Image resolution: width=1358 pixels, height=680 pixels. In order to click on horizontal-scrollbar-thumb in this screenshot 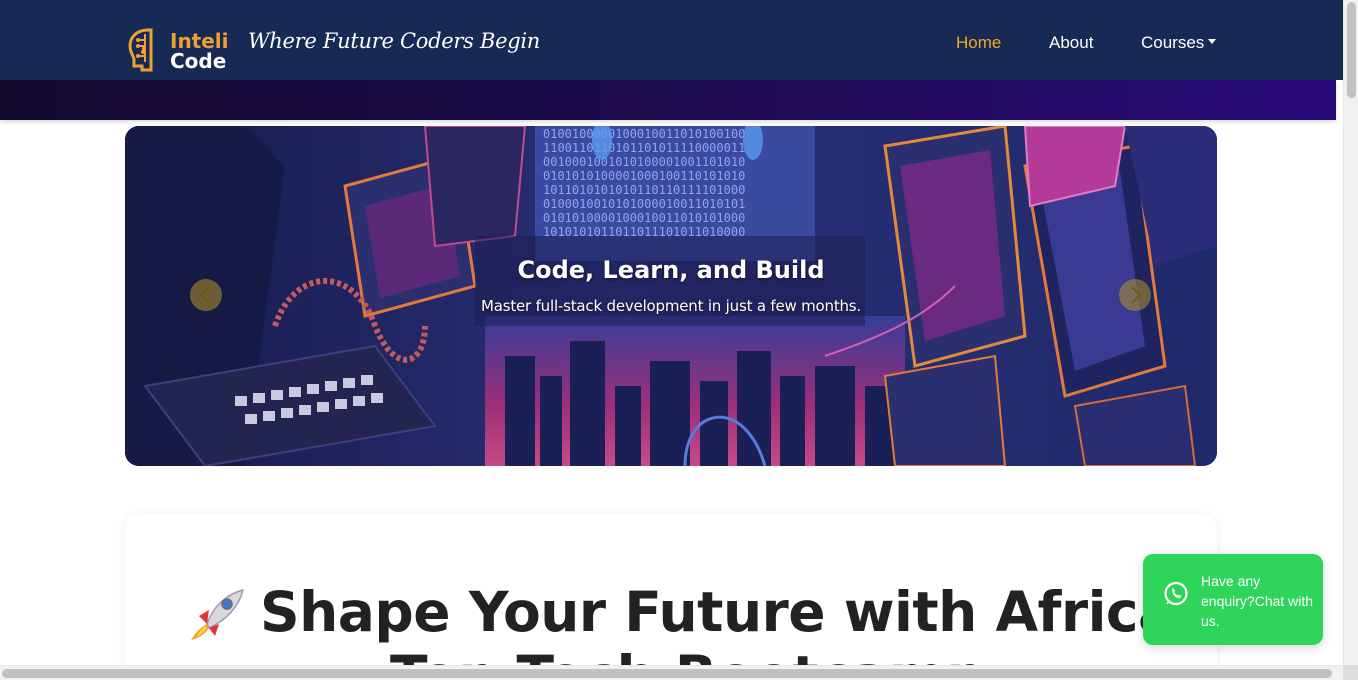, I will do `click(667, 673)`.